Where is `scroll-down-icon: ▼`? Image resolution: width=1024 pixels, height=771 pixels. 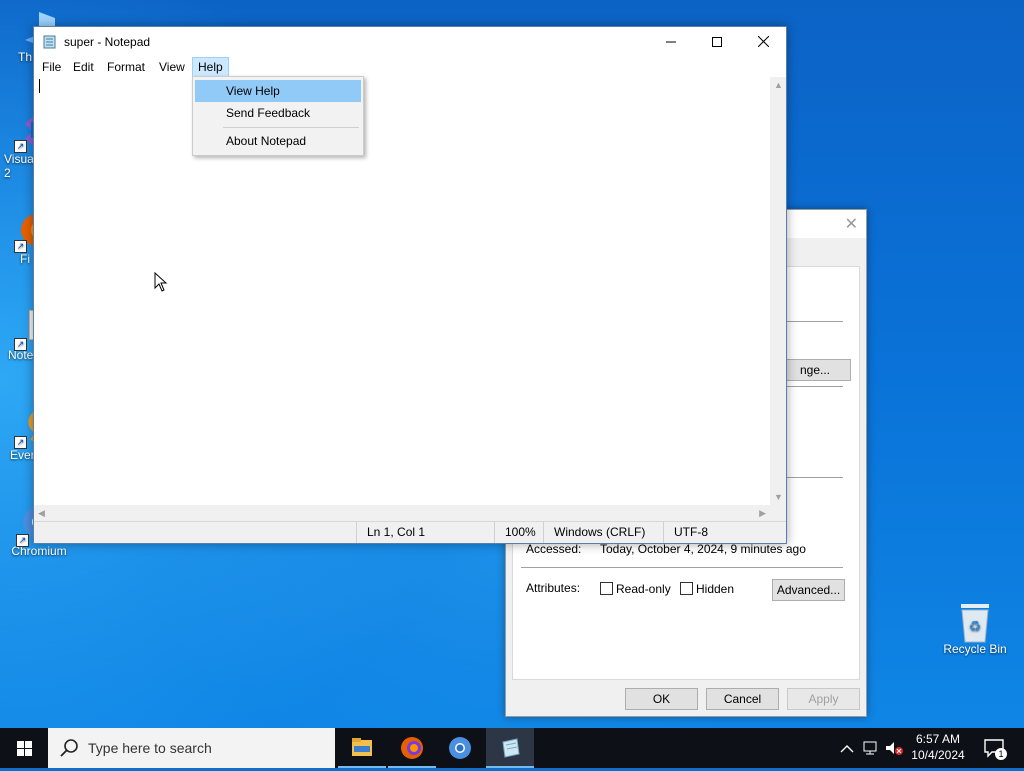 scroll-down-icon: ▼ is located at coordinates (778, 497).